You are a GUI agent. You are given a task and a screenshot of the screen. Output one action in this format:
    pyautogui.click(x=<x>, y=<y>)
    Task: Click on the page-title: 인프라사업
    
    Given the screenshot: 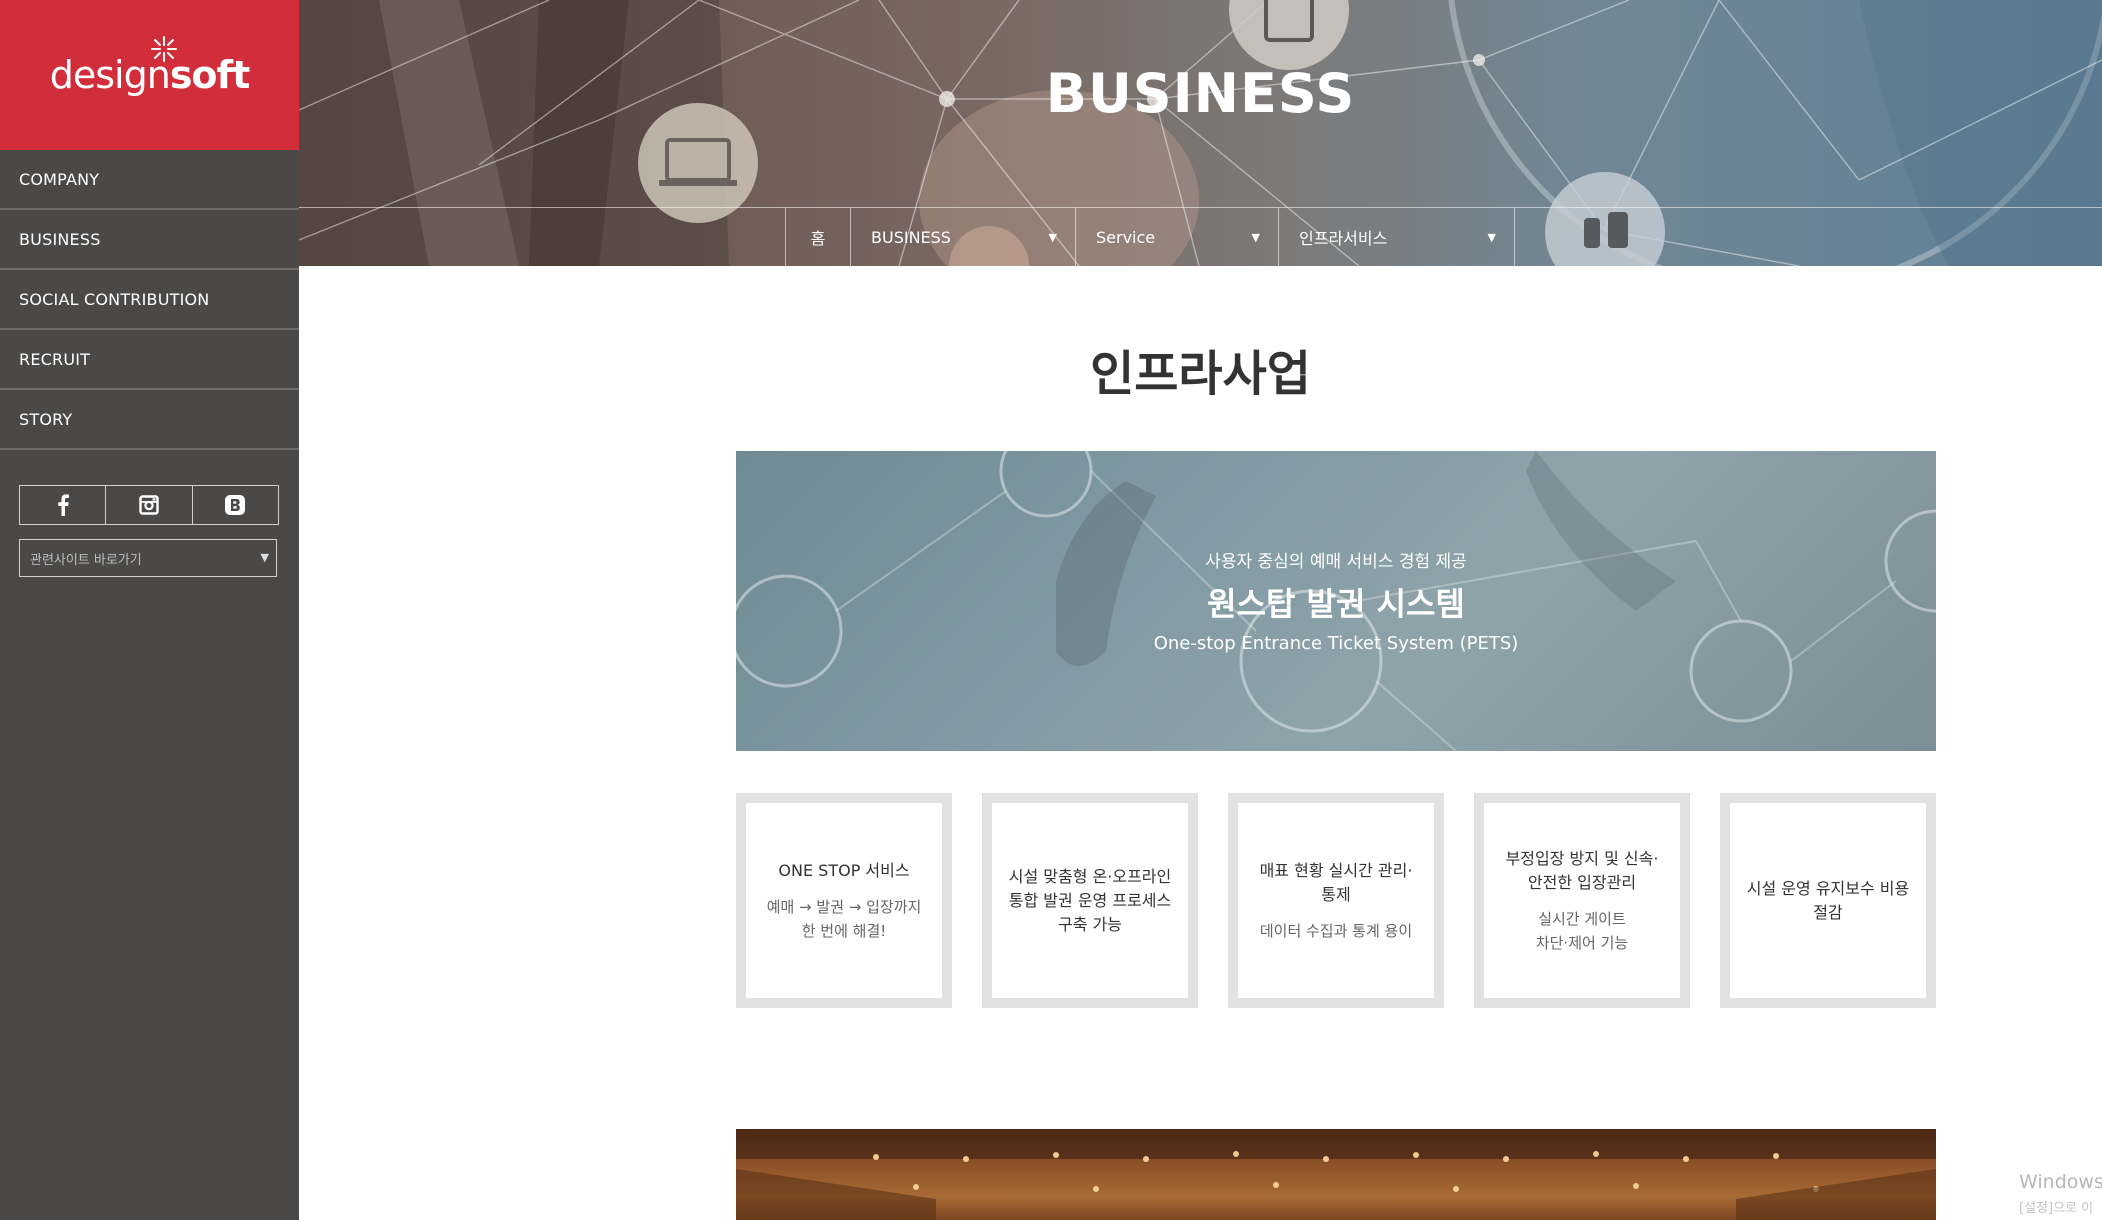 What is the action you would take?
    pyautogui.click(x=1200, y=374)
    